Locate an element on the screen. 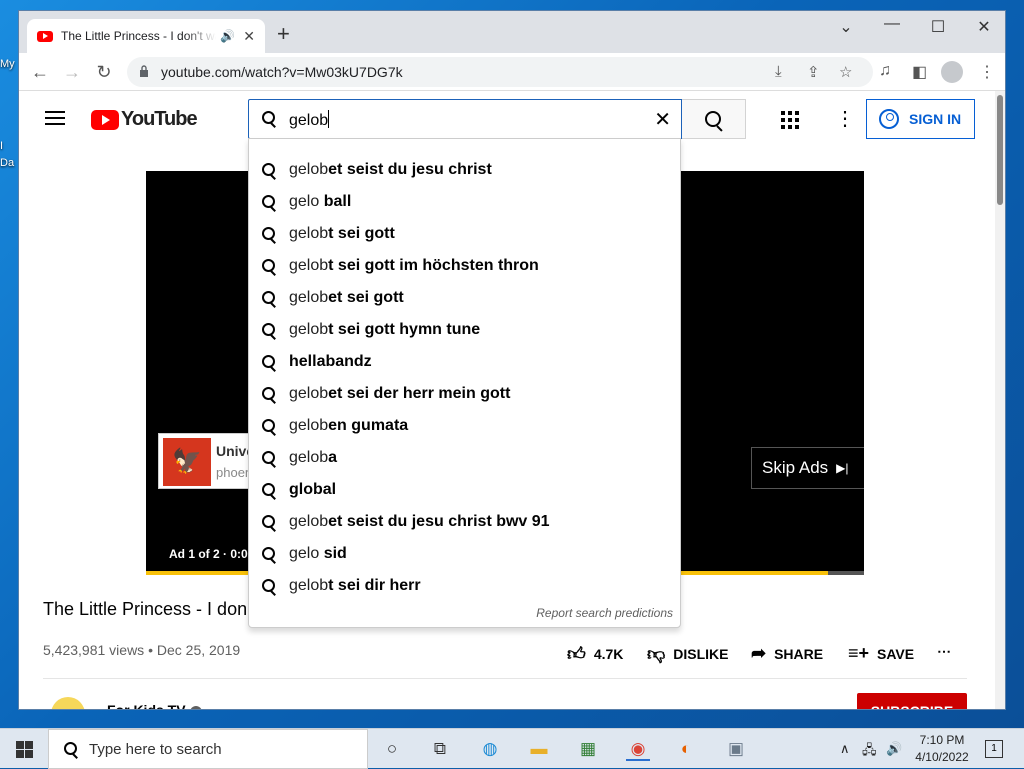 The height and width of the screenshot is (769, 1024). url-text: youtube.com/watch?v=Mw03kU7DG7k is located at coordinates (282, 72).